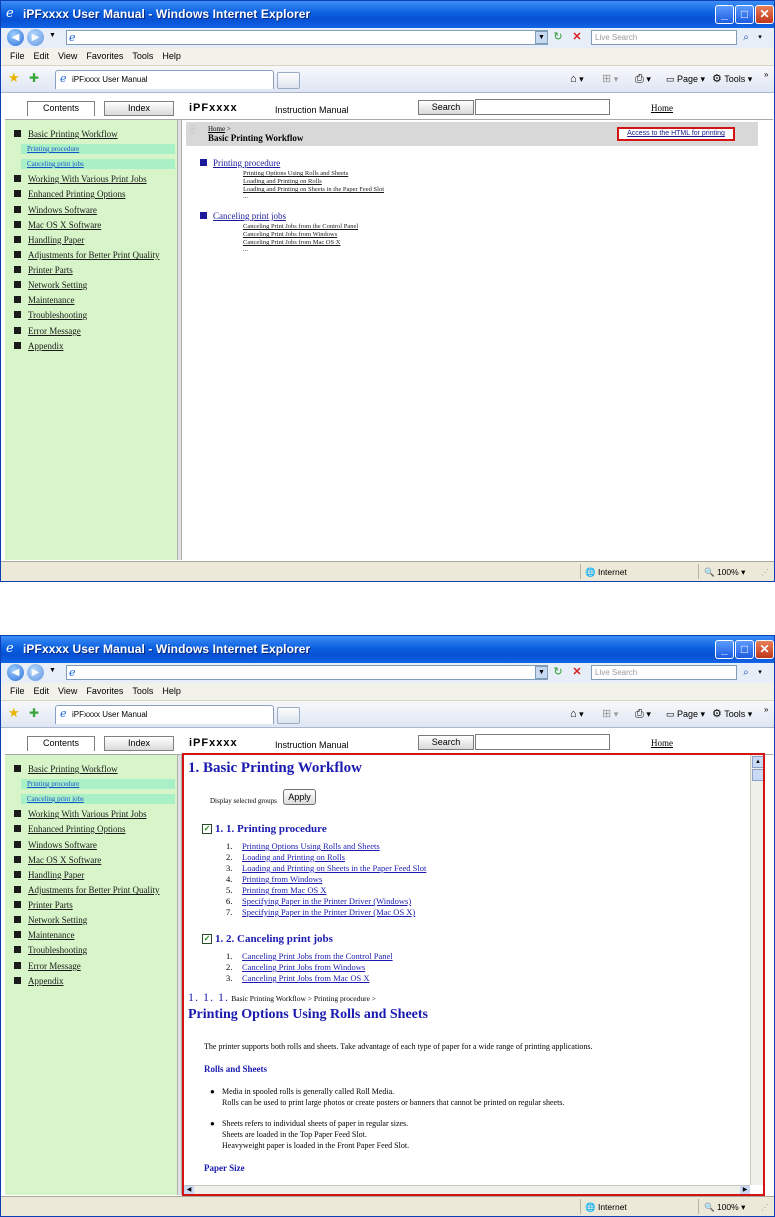 This screenshot has width=775, height=1217. I want to click on chevron-right-icon: », so click(766, 75).